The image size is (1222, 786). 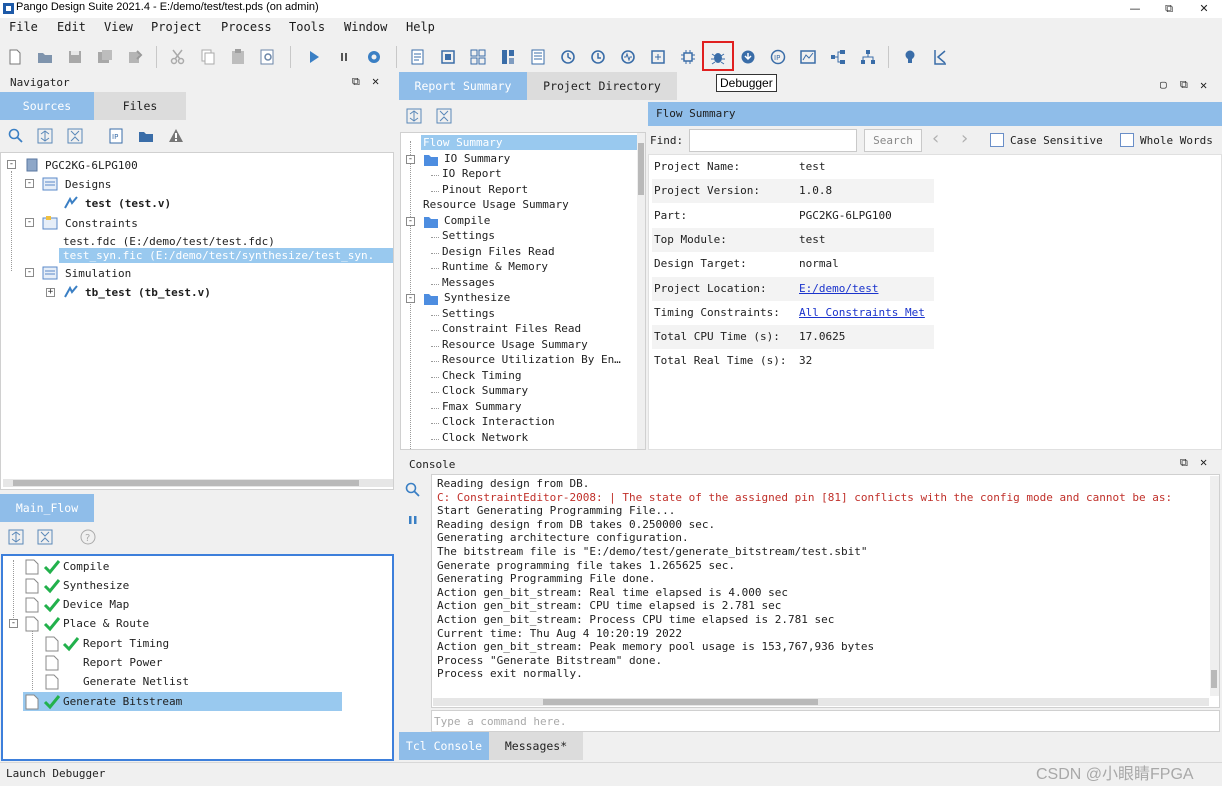 I want to click on copy-icon, so click(x=208, y=57).